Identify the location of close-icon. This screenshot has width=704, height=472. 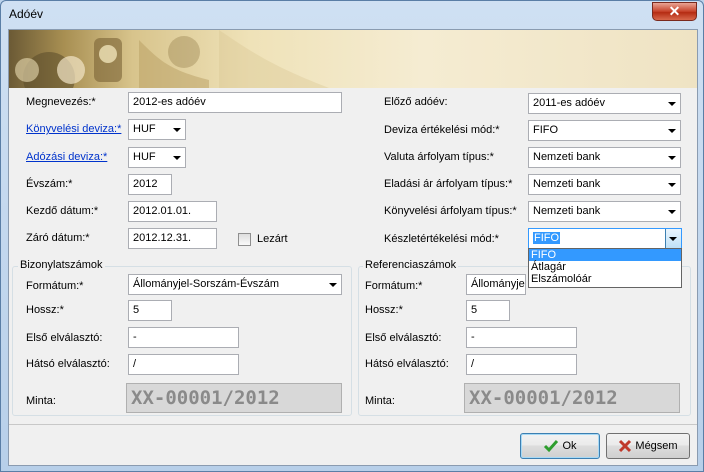
(625, 446).